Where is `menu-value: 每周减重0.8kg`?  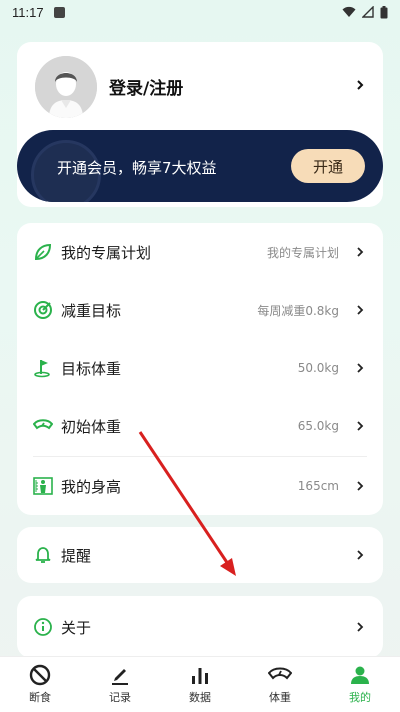
menu-value: 每周减重0.8kg is located at coordinates (298, 310).